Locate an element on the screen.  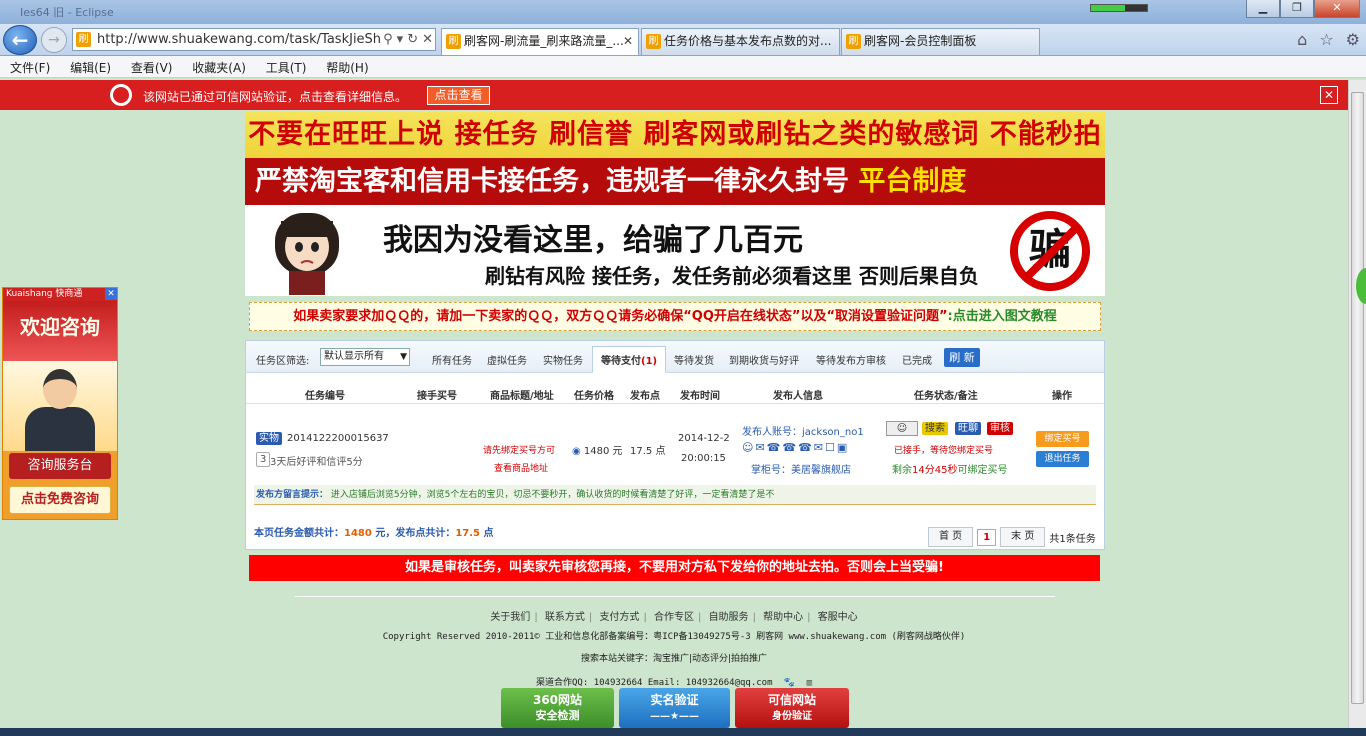
filter-select: 默认显示所有 is located at coordinates (365, 357).